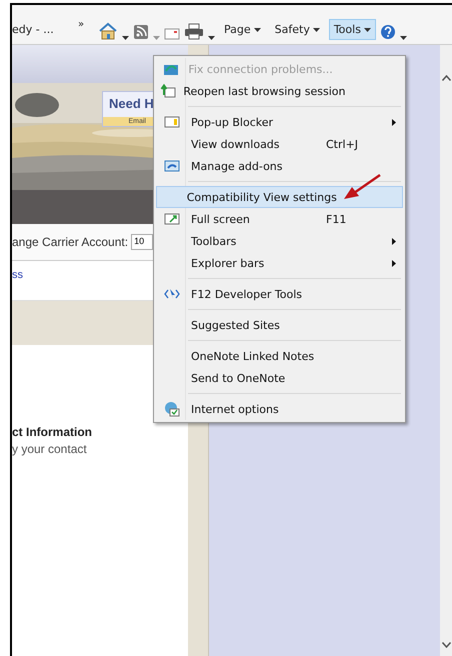 The image size is (452, 656). Describe the element at coordinates (238, 378) in the screenshot. I see `menu-item-label: Send to OneNote` at that location.